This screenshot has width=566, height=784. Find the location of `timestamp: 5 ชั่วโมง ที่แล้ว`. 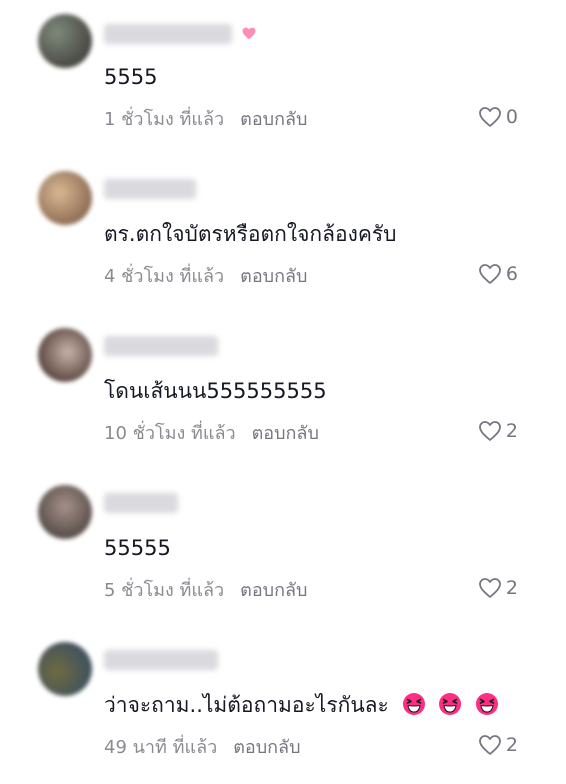

timestamp: 5 ชั่วโมง ที่แล้ว is located at coordinates (164, 590).